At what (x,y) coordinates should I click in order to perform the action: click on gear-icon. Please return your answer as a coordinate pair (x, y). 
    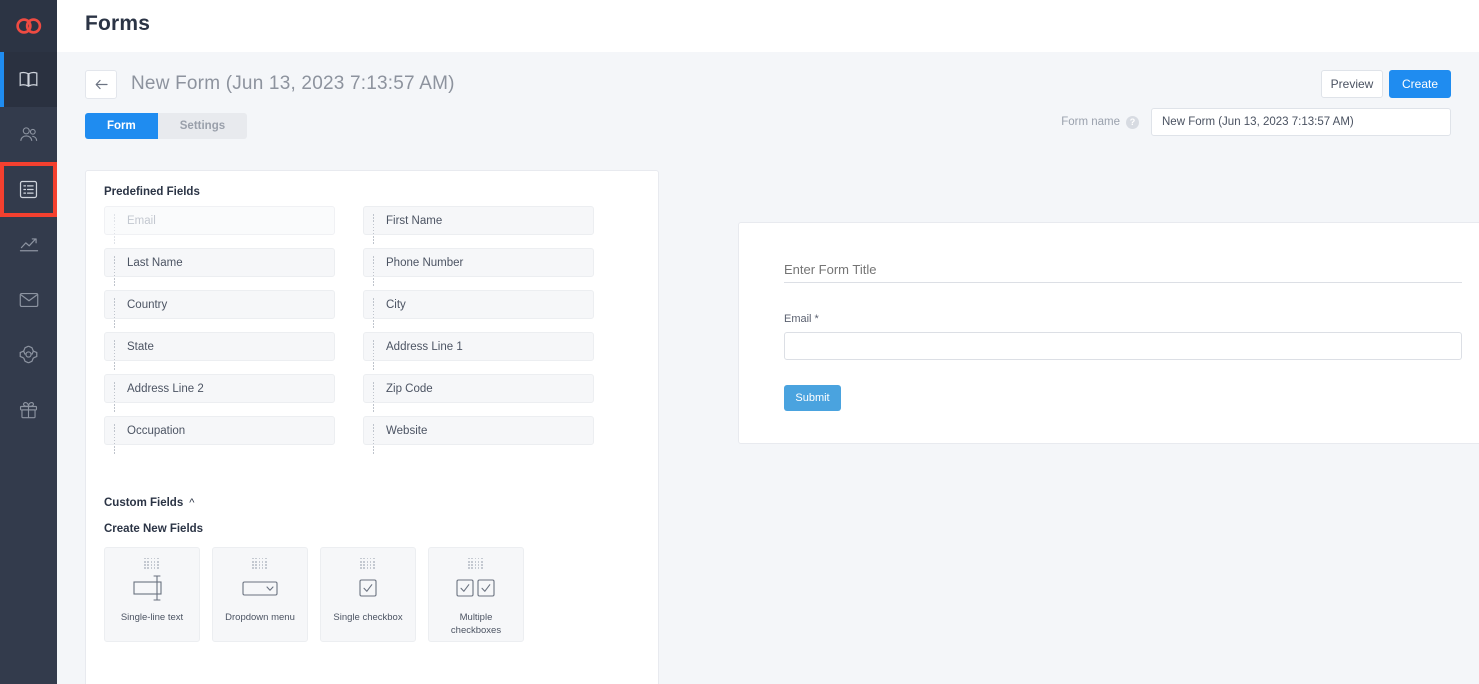
    Looking at the image, I should click on (28, 354).